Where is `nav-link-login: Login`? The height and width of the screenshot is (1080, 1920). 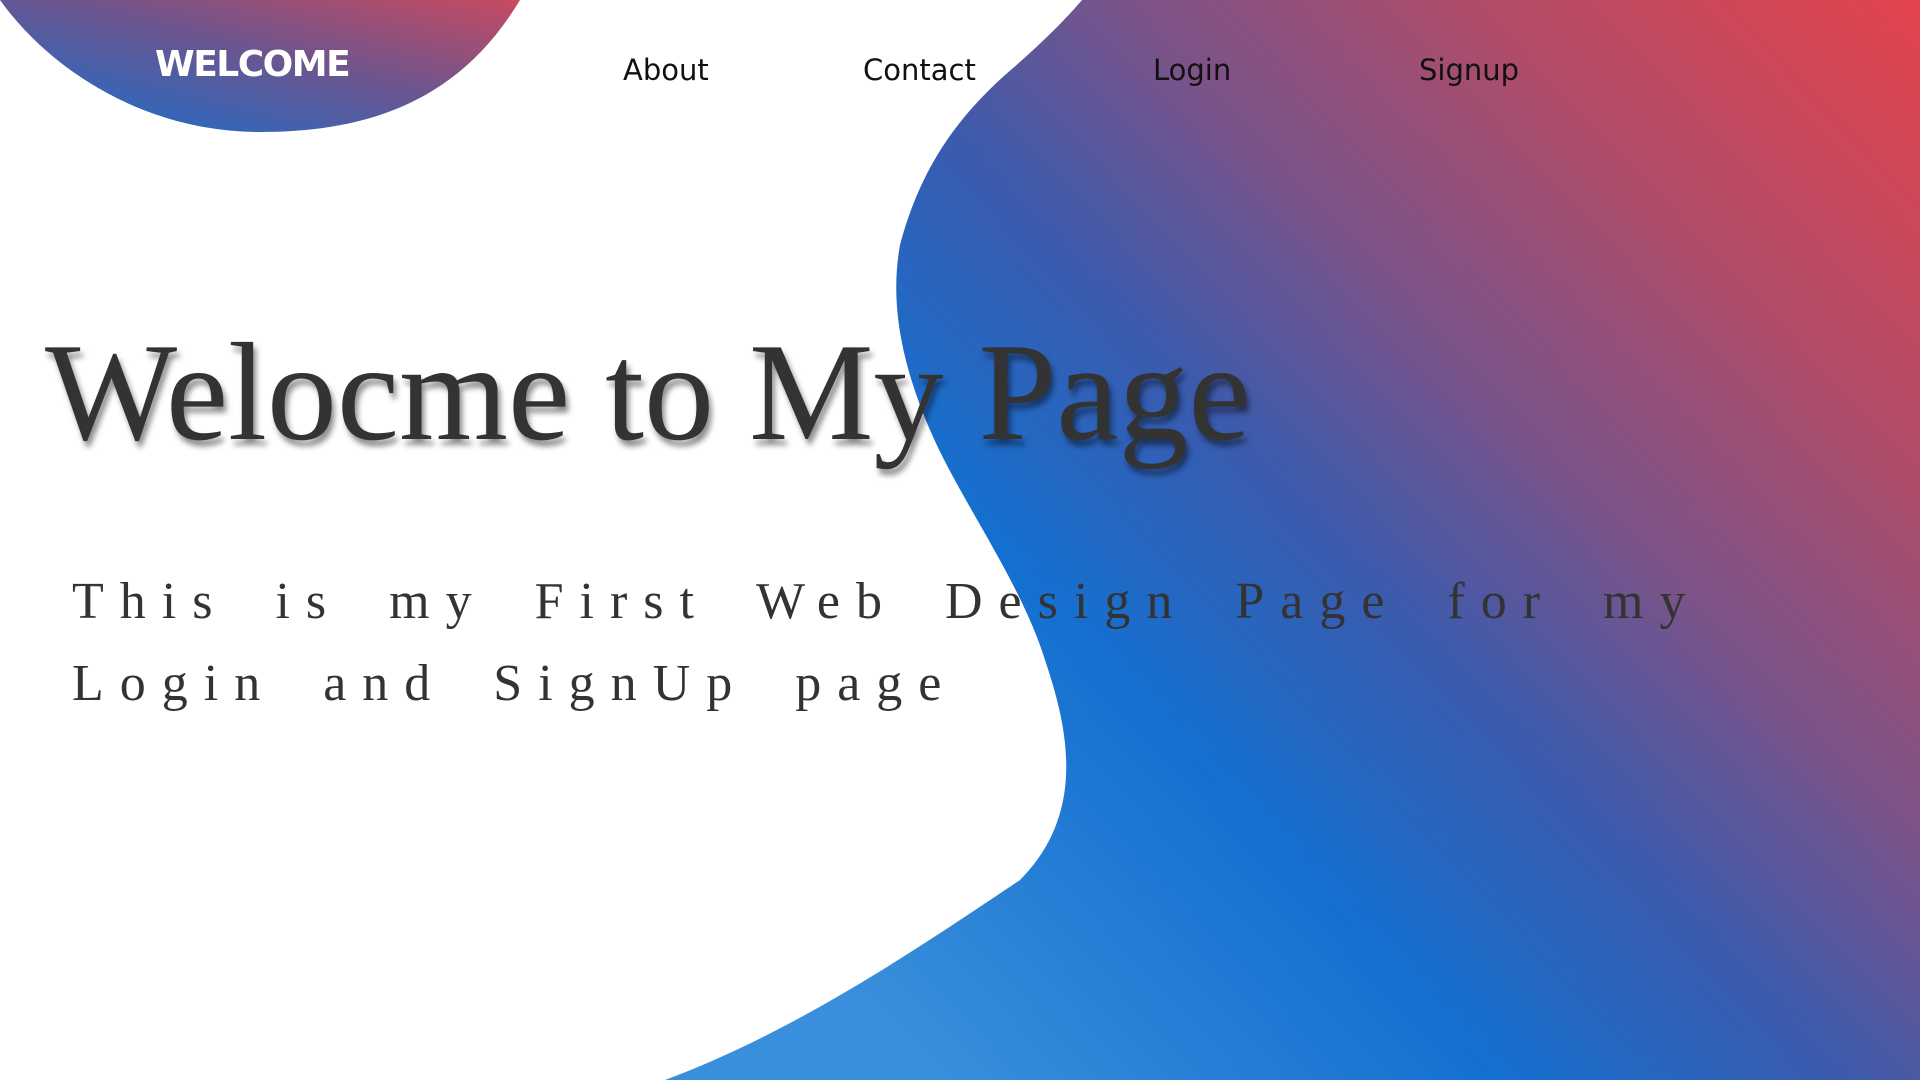 nav-link-login: Login is located at coordinates (1192, 70).